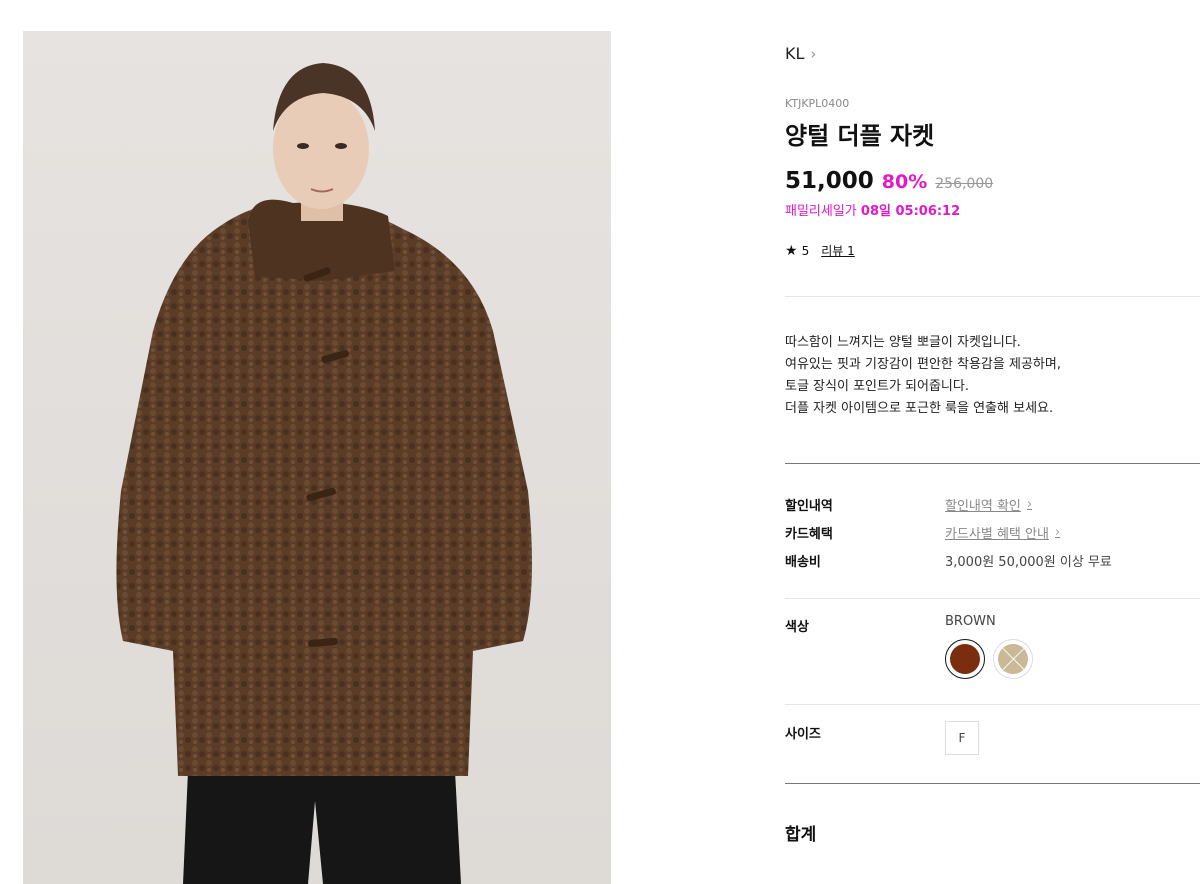 This screenshot has width=1200, height=884. Describe the element at coordinates (904, 182) in the screenshot. I see `discount-rate: 80%` at that location.